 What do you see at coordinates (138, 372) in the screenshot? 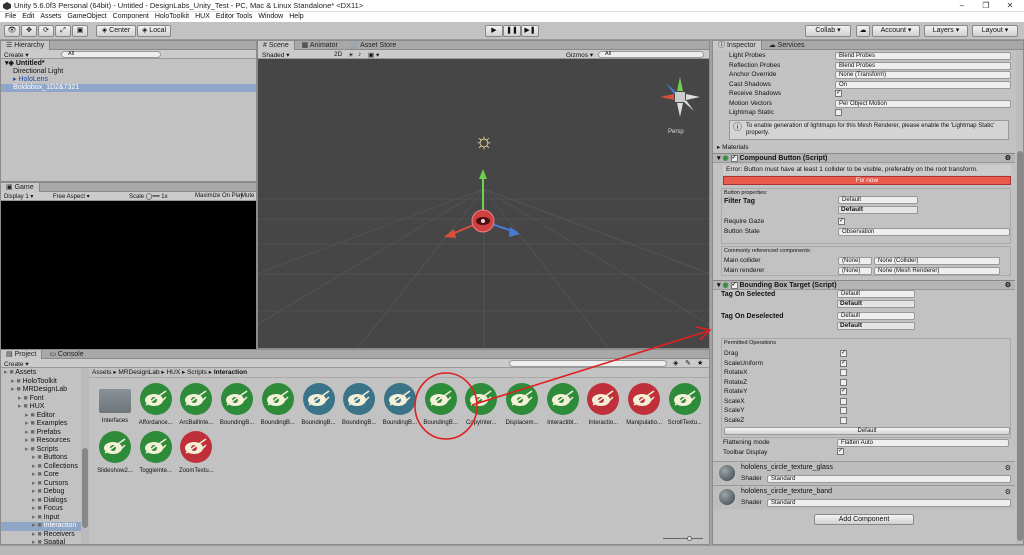
I see `breadcrumb-mrdesignlab: MRDesignLab` at bounding box center [138, 372].